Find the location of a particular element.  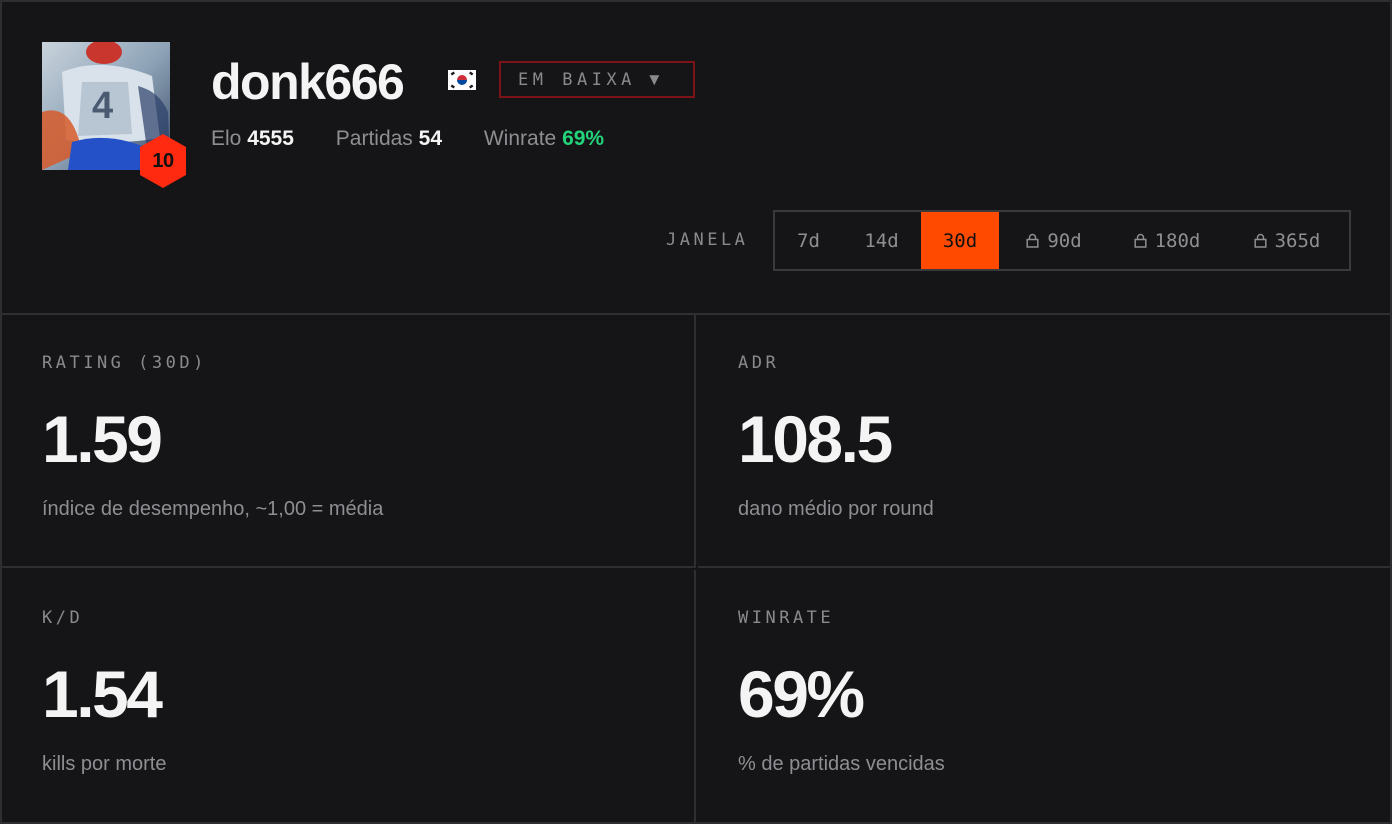

stat-value: 108.5 is located at coordinates (815, 439).